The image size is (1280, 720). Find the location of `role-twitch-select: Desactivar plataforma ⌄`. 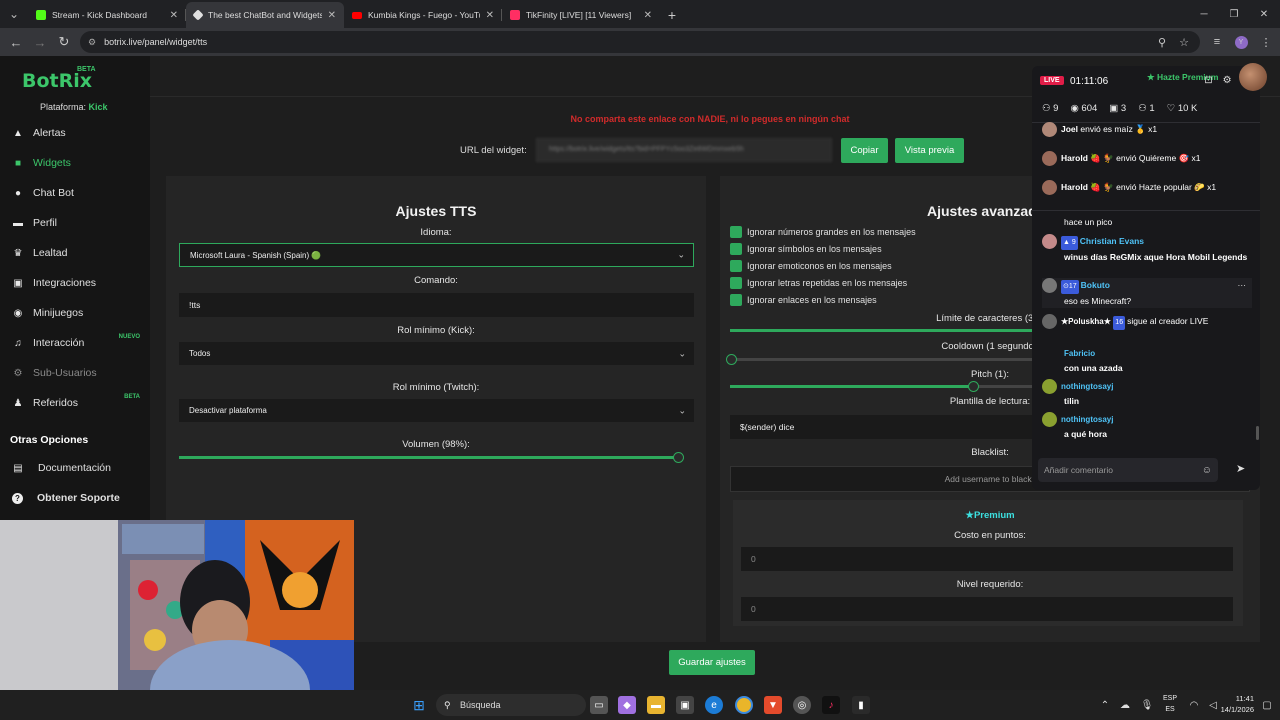

role-twitch-select: Desactivar plataforma ⌄ is located at coordinates (436, 410).